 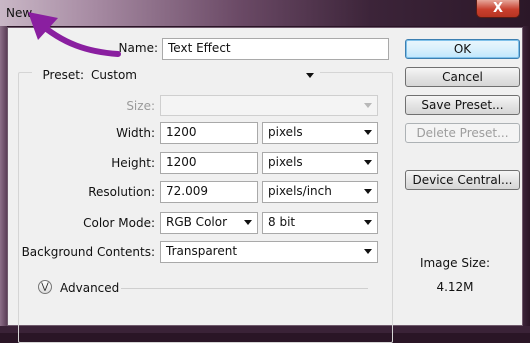 What do you see at coordinates (140, 106) in the screenshot?
I see `size-label: Size:` at bounding box center [140, 106].